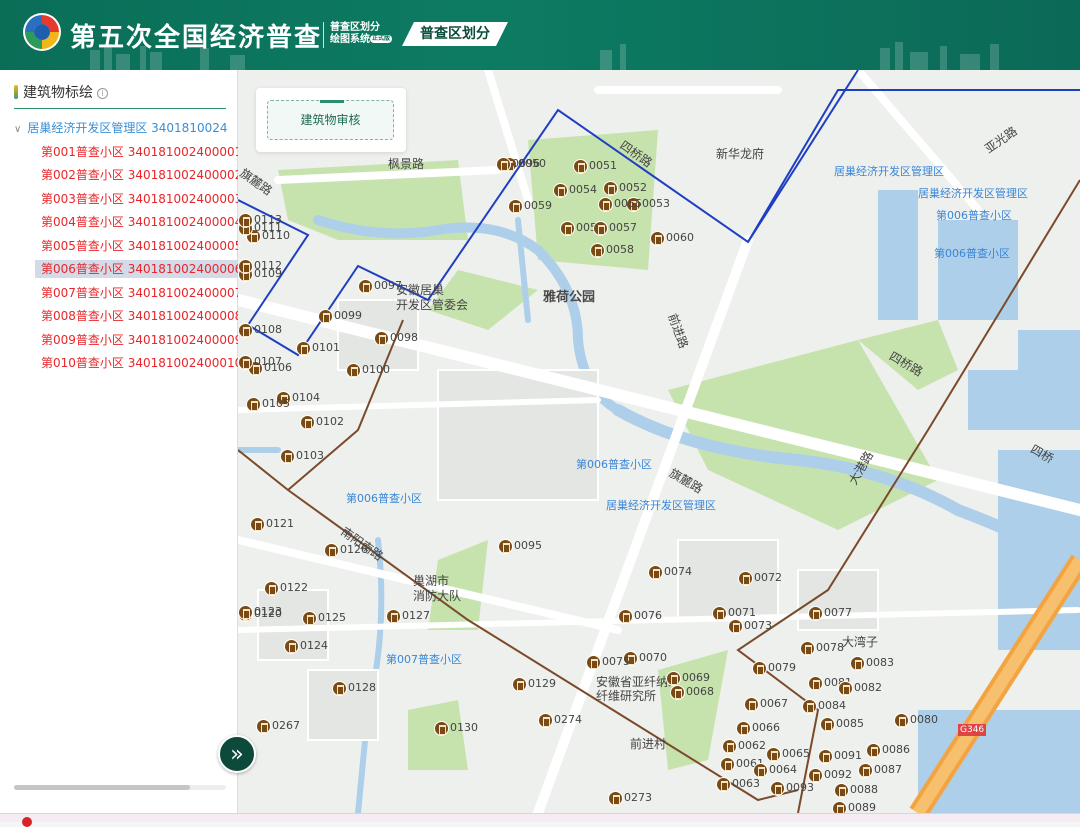 The width and height of the screenshot is (1080, 827). I want to click on building-marker-0267: 0267, so click(278, 726).